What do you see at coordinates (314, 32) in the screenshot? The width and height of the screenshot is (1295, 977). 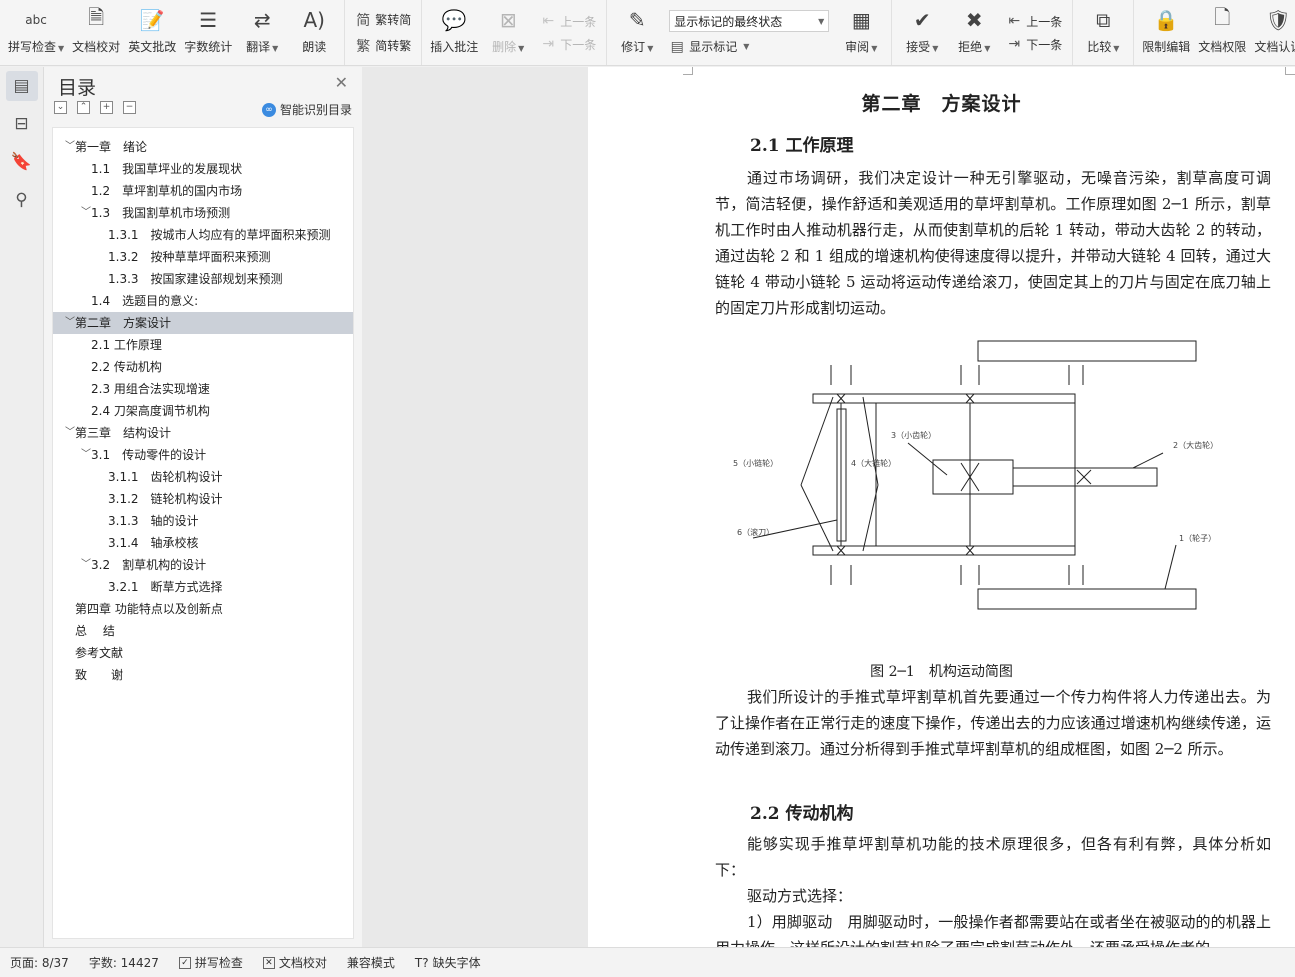 I see `read-aloud-button: A) 朗读` at bounding box center [314, 32].